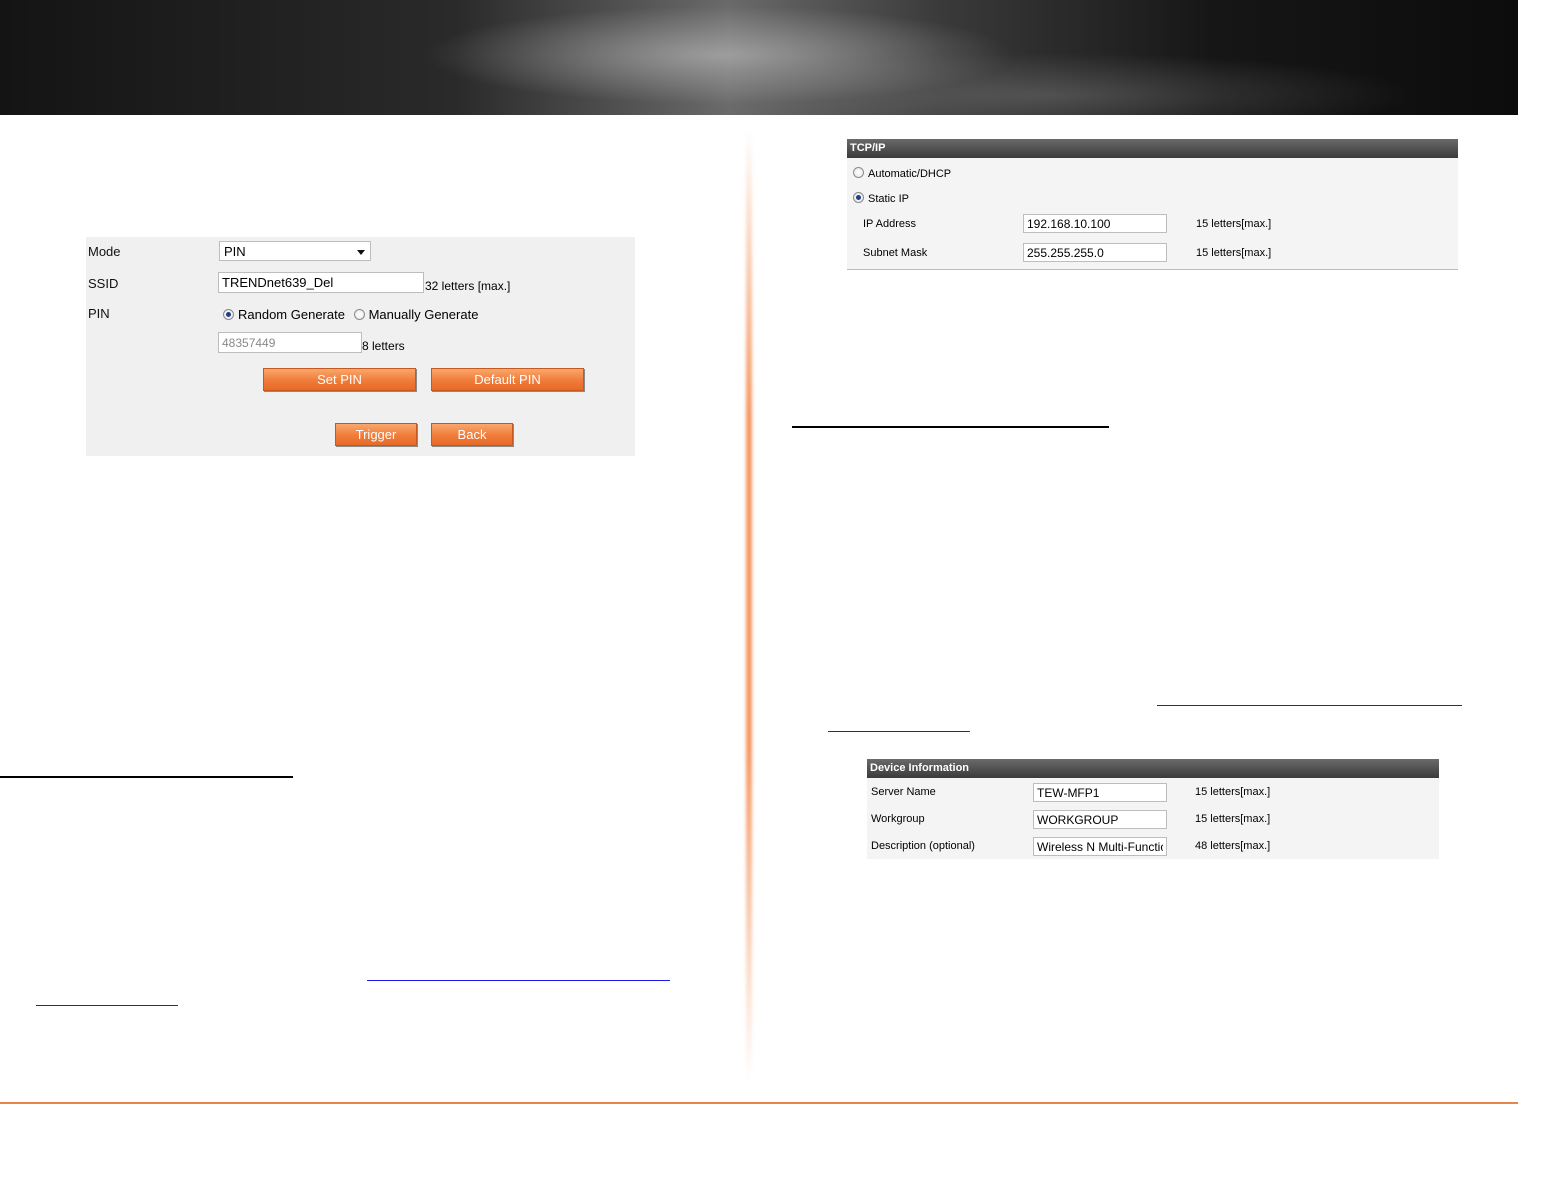 This screenshot has height=1200, width=1548. What do you see at coordinates (858, 172) in the screenshot?
I see `dhcp-radio` at bounding box center [858, 172].